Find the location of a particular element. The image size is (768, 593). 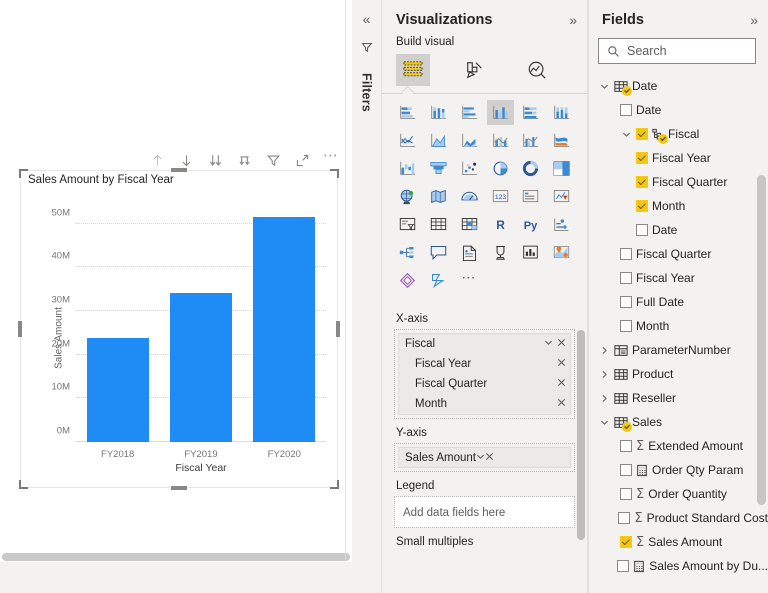

treemap-icon is located at coordinates (561, 168).